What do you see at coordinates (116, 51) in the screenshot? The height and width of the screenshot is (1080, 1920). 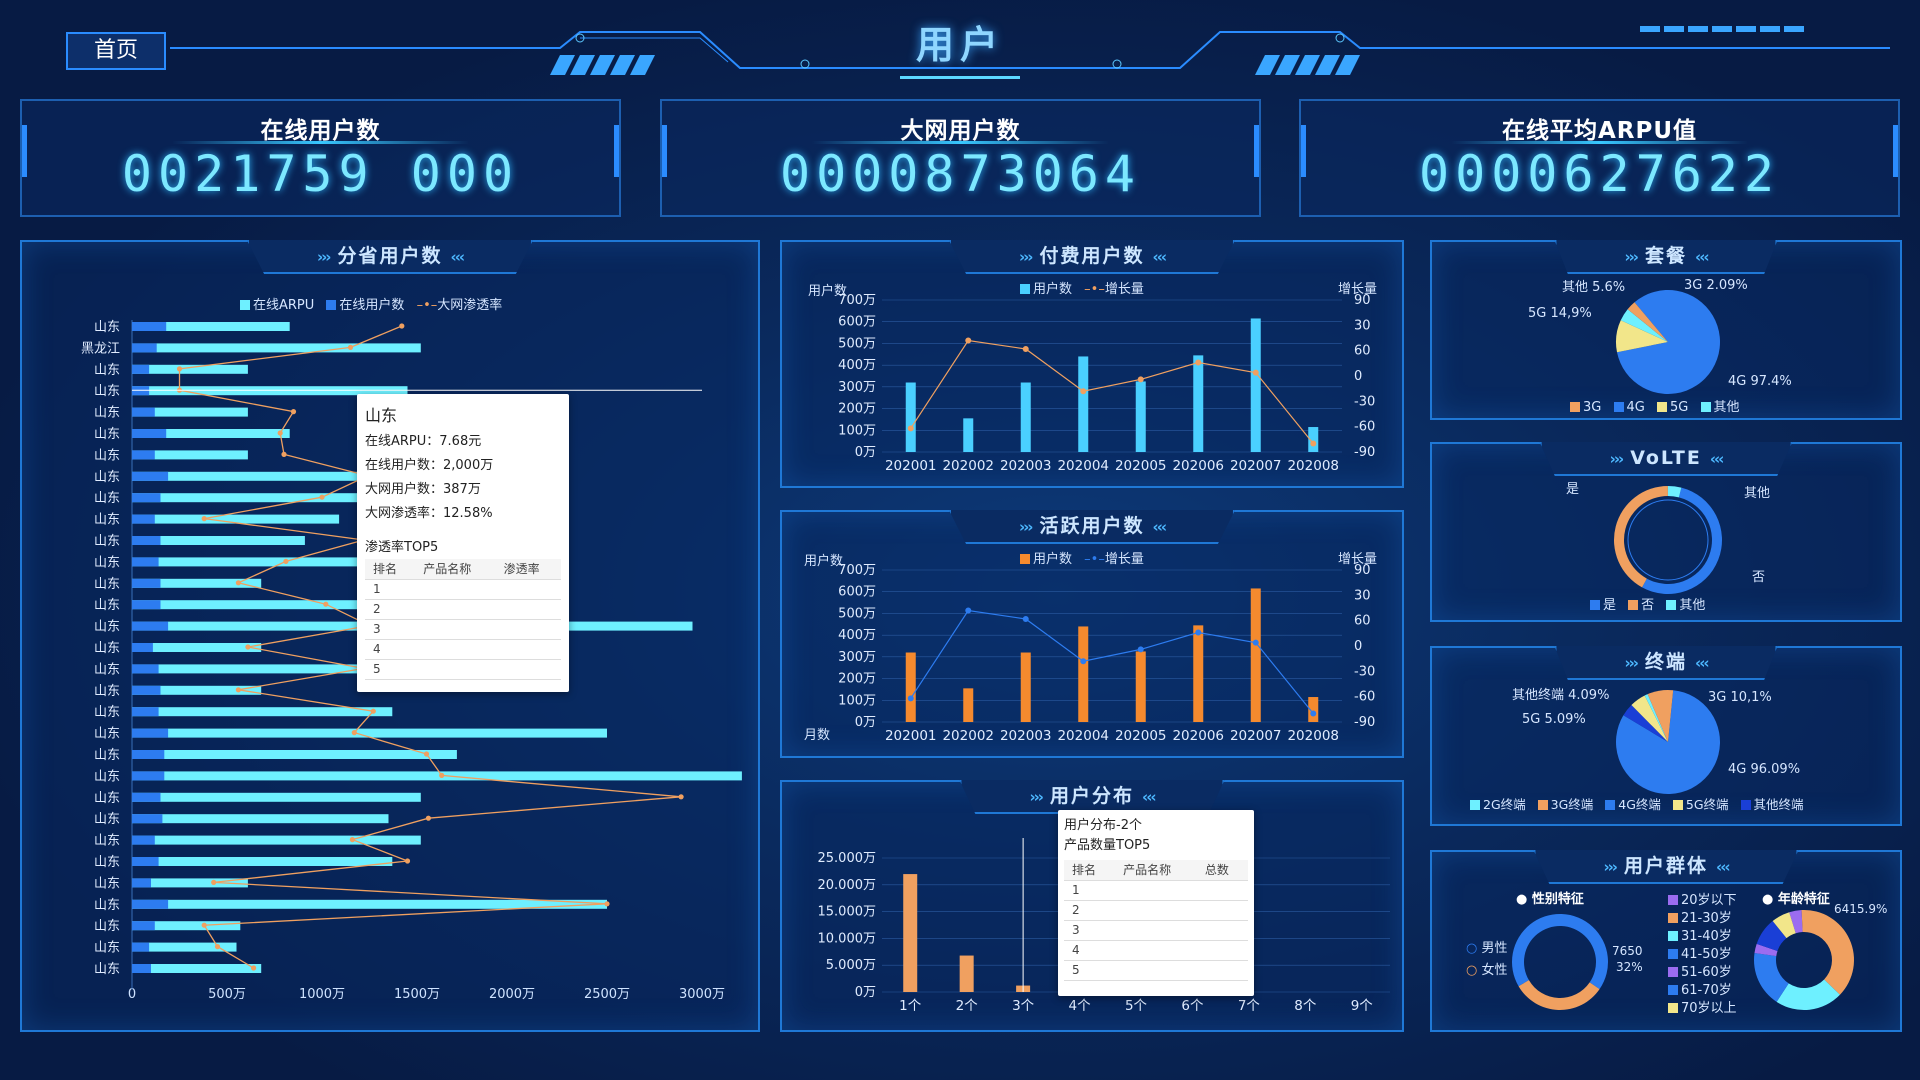 I see `home-button: 首页` at bounding box center [116, 51].